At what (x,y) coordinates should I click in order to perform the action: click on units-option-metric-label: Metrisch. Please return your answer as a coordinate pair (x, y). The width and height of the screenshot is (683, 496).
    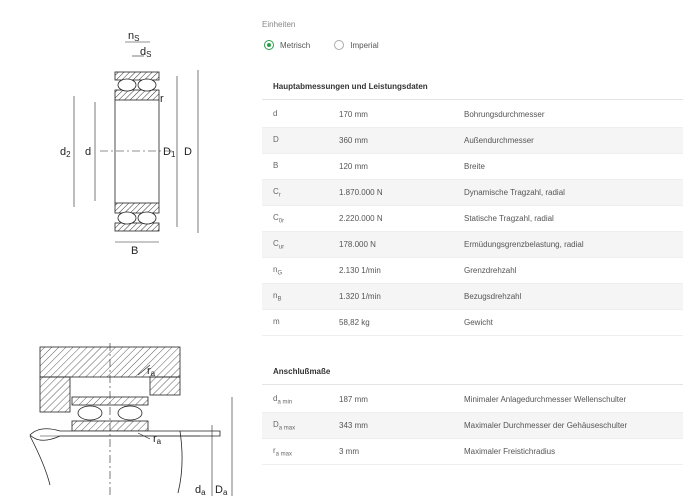
    Looking at the image, I should click on (295, 45).